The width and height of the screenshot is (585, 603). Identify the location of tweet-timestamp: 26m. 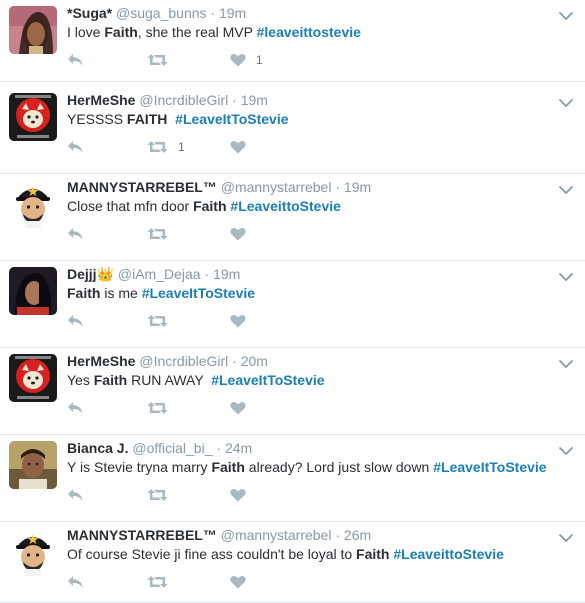
(357, 535).